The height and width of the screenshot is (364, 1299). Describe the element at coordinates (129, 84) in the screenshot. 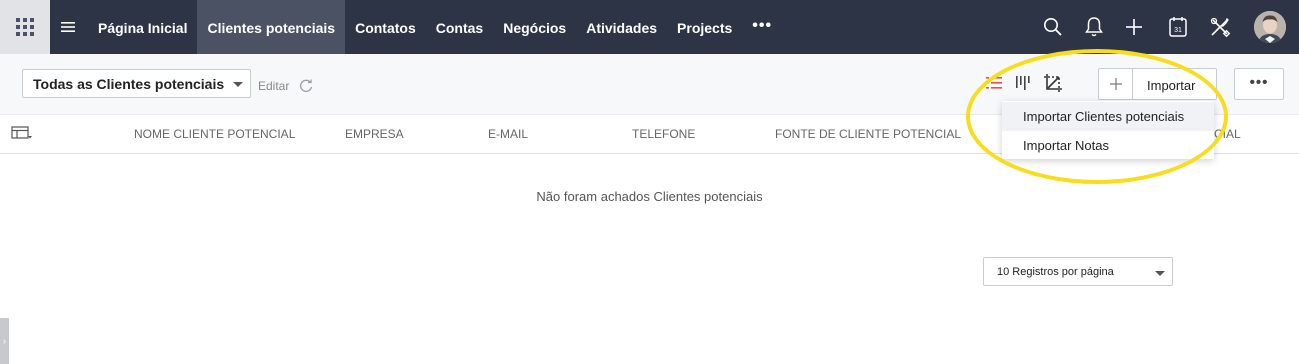

I see `view-select-value: Todas as Clientes potenciais` at that location.